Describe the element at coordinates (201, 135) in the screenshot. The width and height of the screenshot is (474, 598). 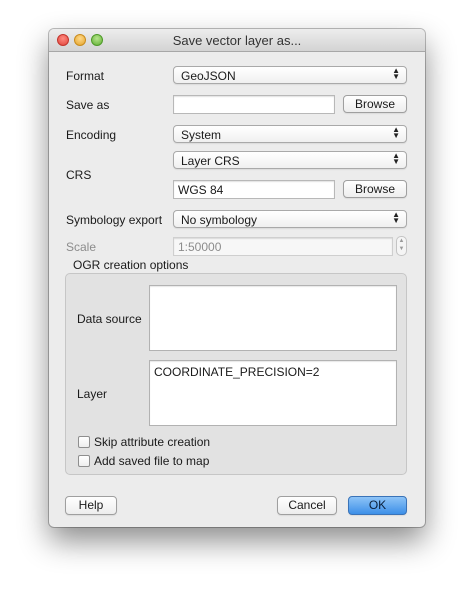
I see `encoding-value: System` at that location.